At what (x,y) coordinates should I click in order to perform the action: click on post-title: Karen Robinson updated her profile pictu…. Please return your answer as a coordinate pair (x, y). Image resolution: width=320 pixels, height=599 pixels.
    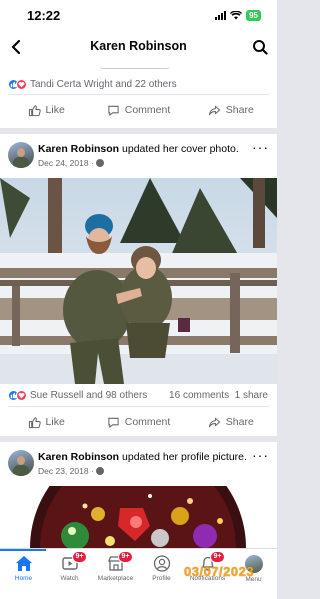
    Looking at the image, I should click on (142, 457).